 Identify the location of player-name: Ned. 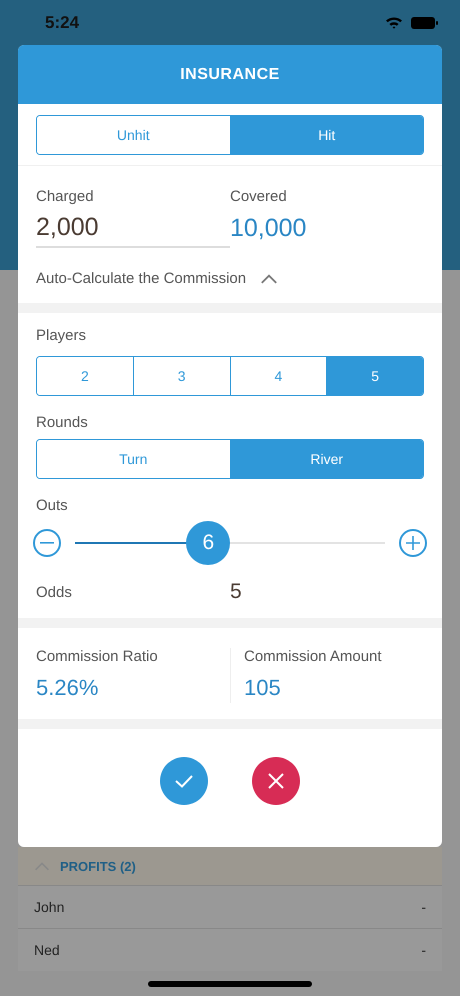
(47, 950).